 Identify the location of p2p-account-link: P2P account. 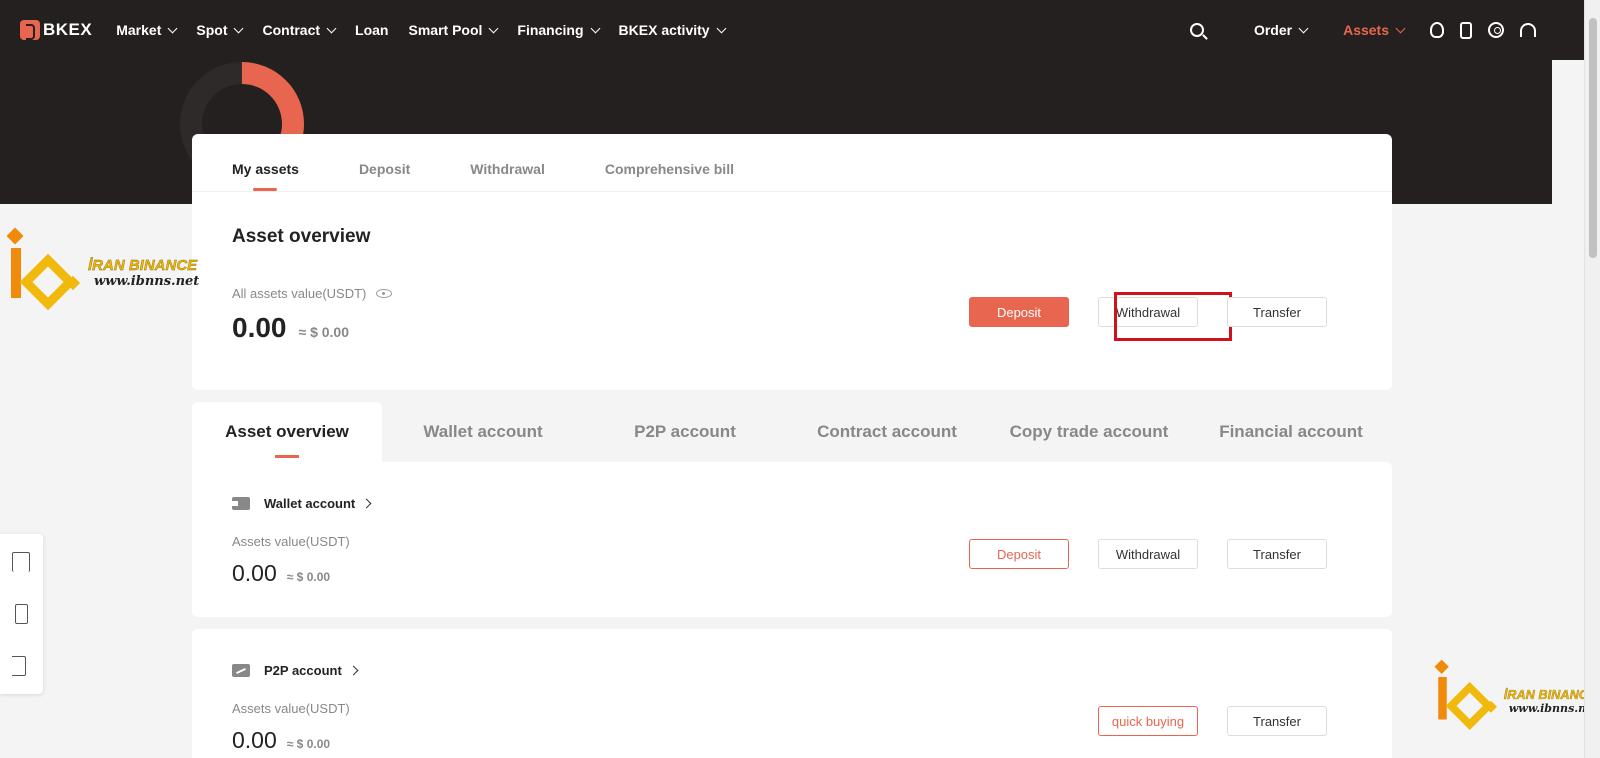
(295, 670).